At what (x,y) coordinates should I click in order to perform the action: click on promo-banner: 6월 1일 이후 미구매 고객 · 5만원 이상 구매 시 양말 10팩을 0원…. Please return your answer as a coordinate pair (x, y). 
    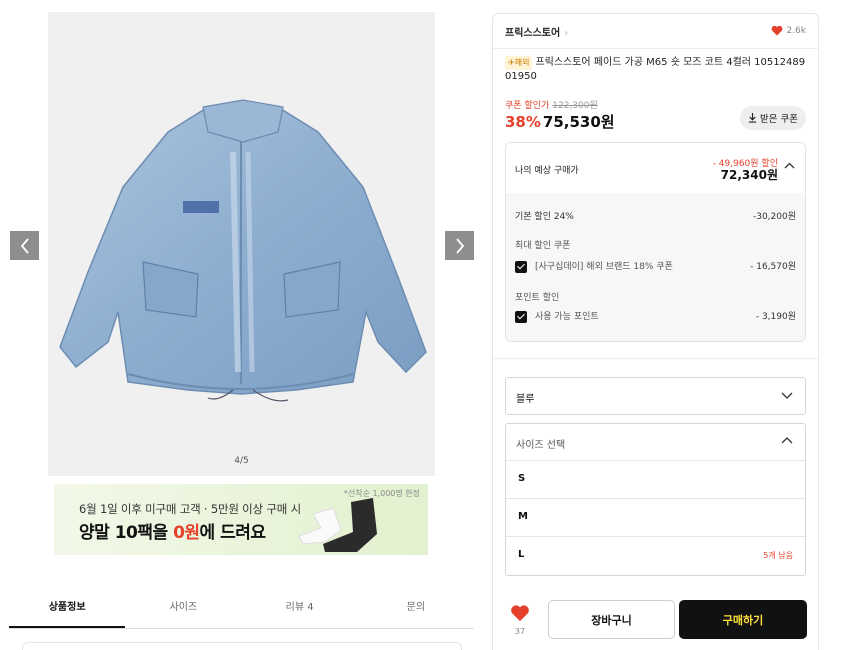
    Looking at the image, I should click on (241, 519).